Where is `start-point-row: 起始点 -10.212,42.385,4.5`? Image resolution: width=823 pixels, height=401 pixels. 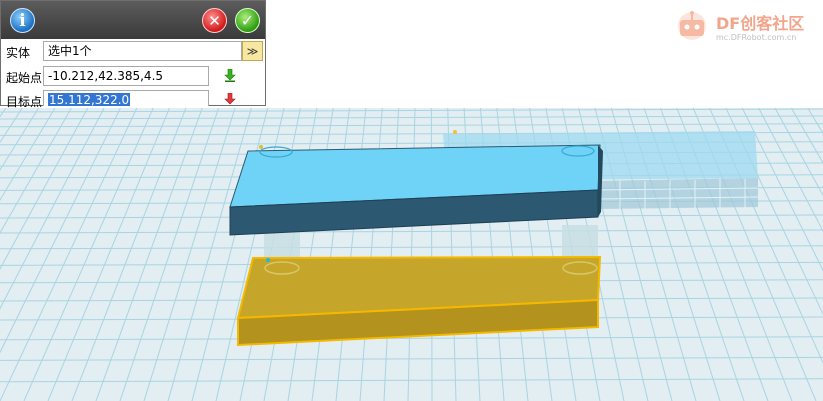
start-point-row: 起始点 -10.212,42.385,4.5 is located at coordinates (133, 77).